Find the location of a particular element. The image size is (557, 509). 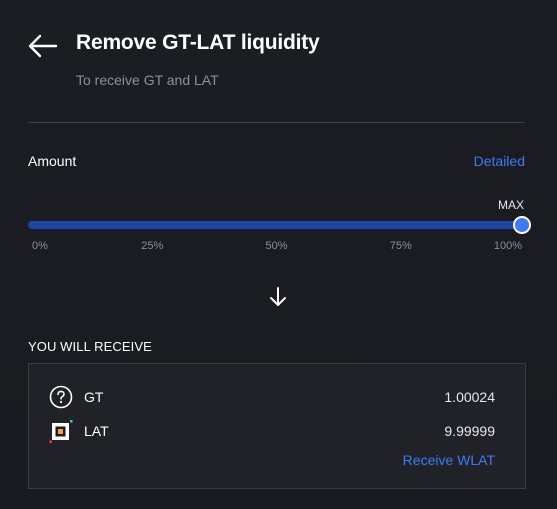

token-symbol: LAT is located at coordinates (96, 431).